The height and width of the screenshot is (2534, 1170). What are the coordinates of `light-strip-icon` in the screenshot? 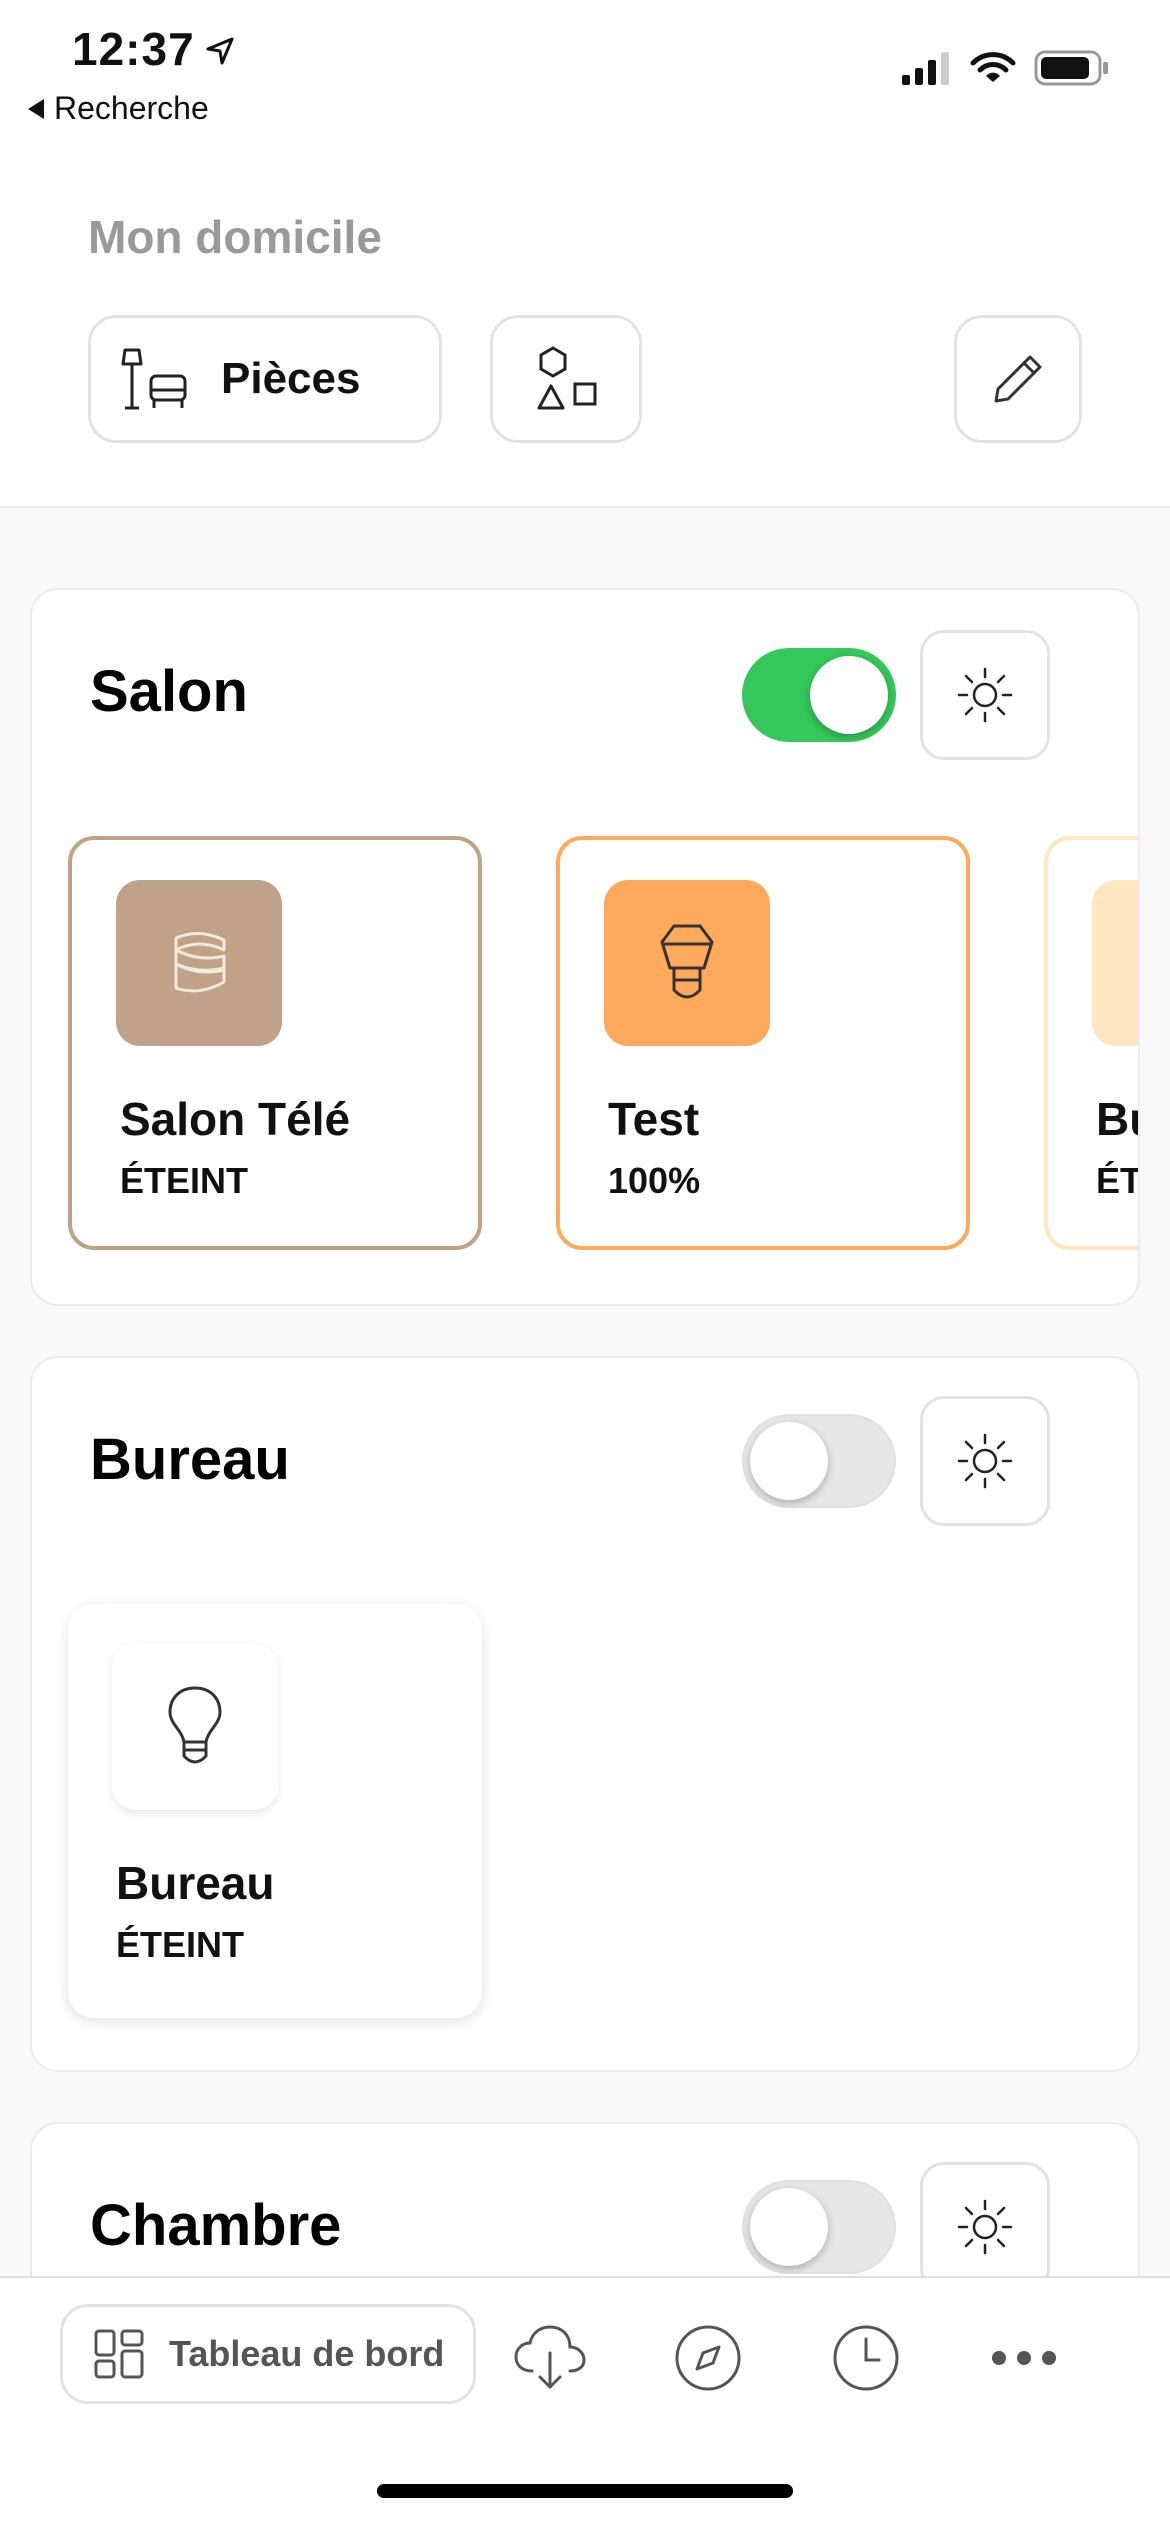 It's located at (200, 962).